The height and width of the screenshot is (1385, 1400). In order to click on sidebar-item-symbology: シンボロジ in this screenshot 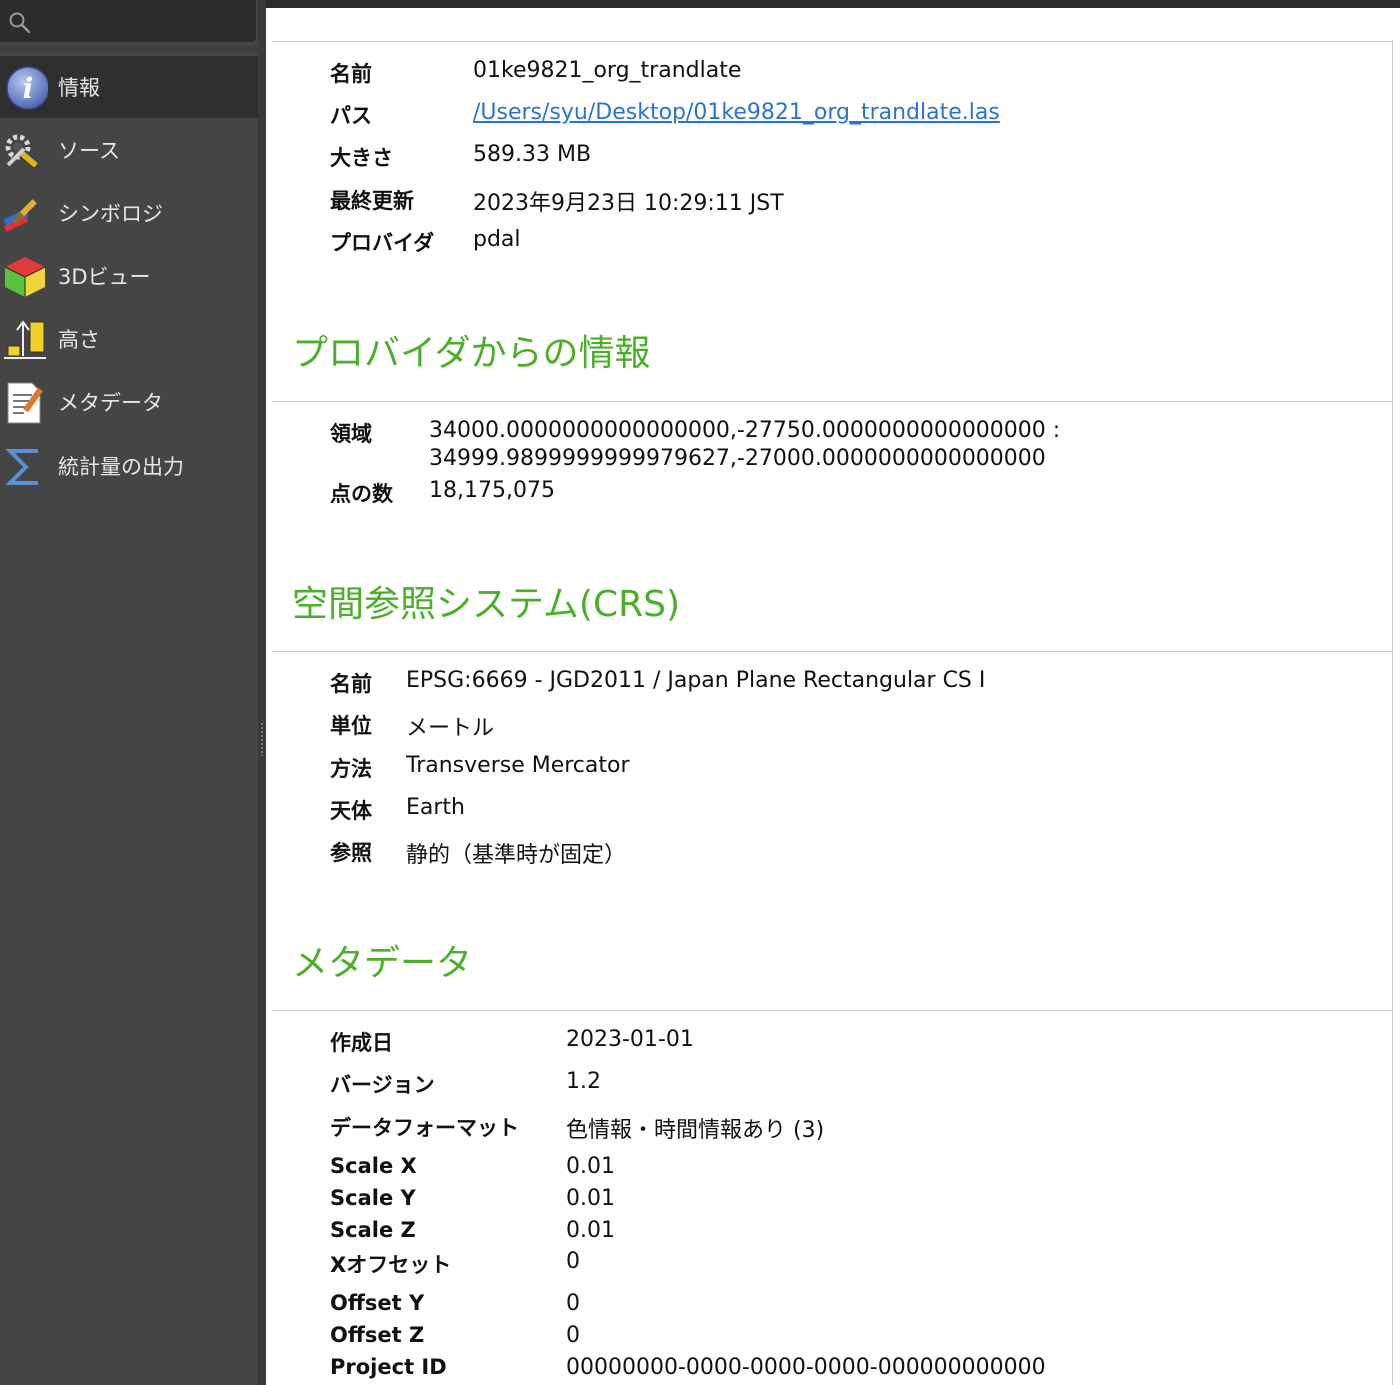, I will do `click(129, 213)`.